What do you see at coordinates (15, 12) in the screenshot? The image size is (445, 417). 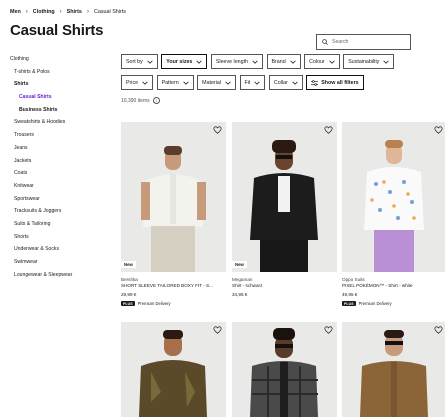 I see `breadcrumb-men: Men` at bounding box center [15, 12].